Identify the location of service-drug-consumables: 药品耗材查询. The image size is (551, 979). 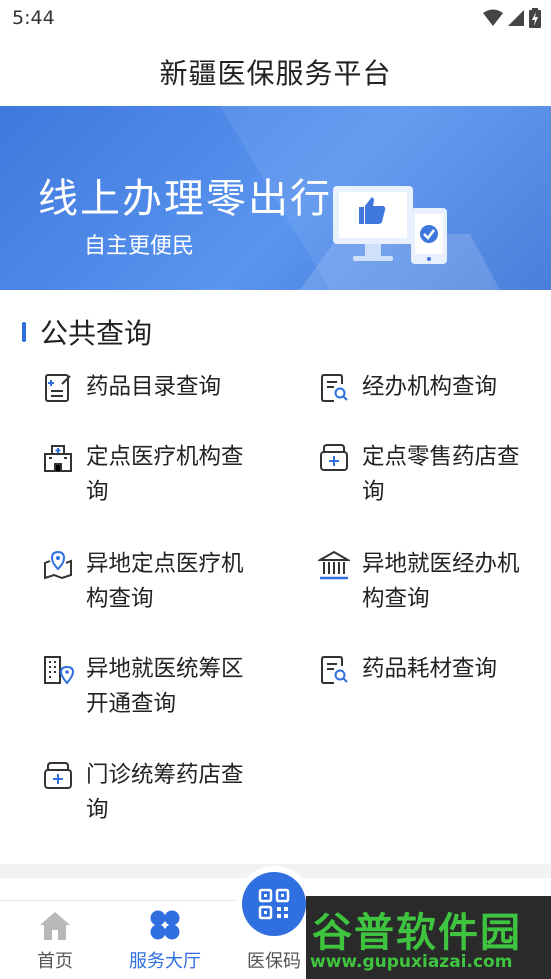
(428, 669).